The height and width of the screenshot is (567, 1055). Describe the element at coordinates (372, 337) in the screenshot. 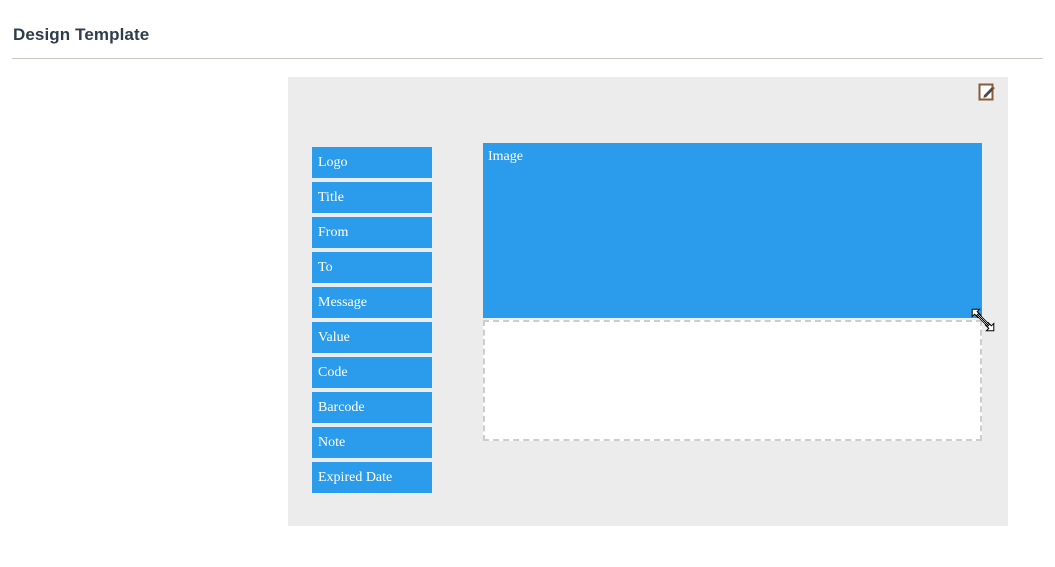

I see `field-chip-value: Value` at that location.